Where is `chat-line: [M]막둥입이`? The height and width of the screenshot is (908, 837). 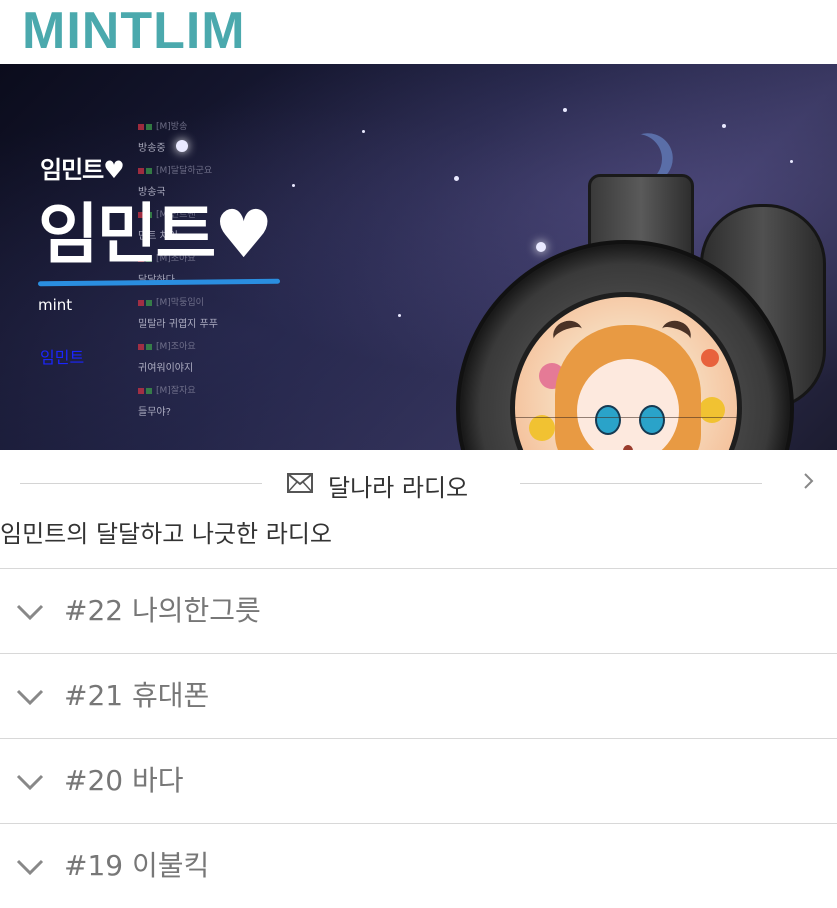 chat-line: [M]막둥입이 is located at coordinates (197, 303).